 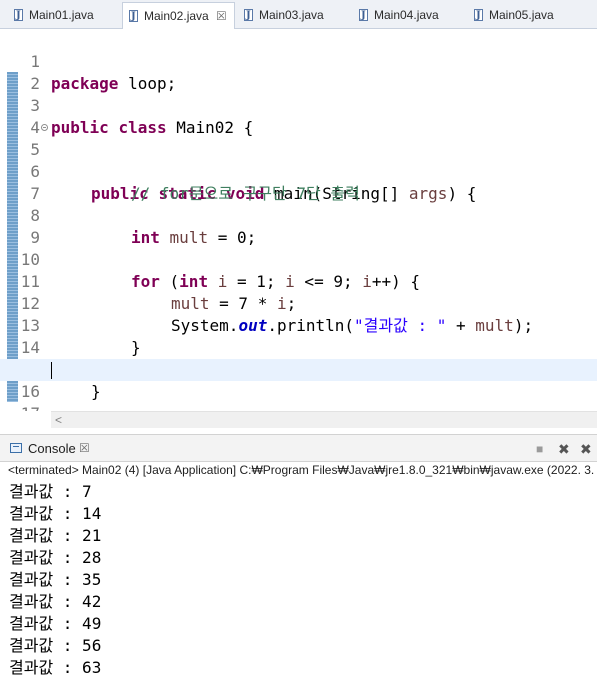 I want to click on console-output-line: 결과값 : 21, so click(x=55, y=535).